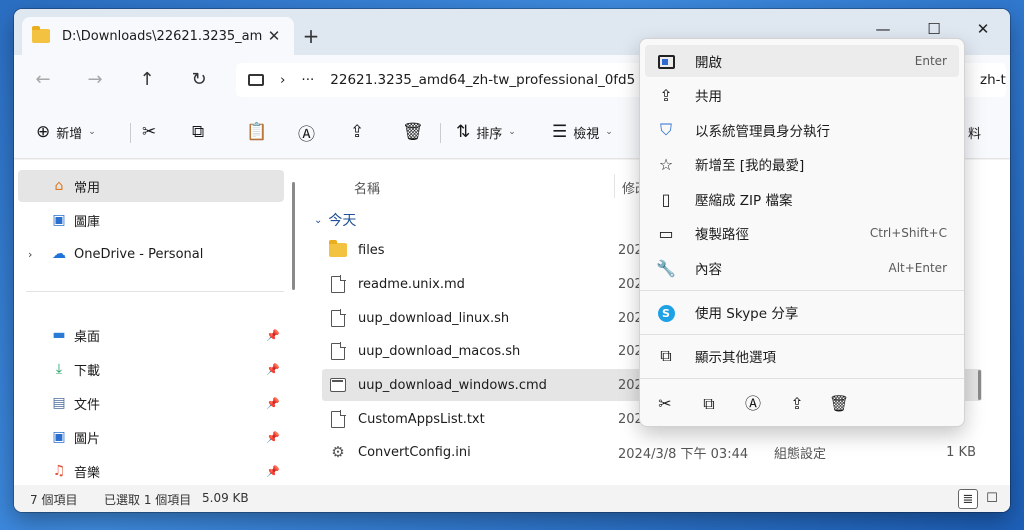 This screenshot has width=1024, height=530. I want to click on sidebar-item-music: ♫ 音樂 📌, so click(151, 471).